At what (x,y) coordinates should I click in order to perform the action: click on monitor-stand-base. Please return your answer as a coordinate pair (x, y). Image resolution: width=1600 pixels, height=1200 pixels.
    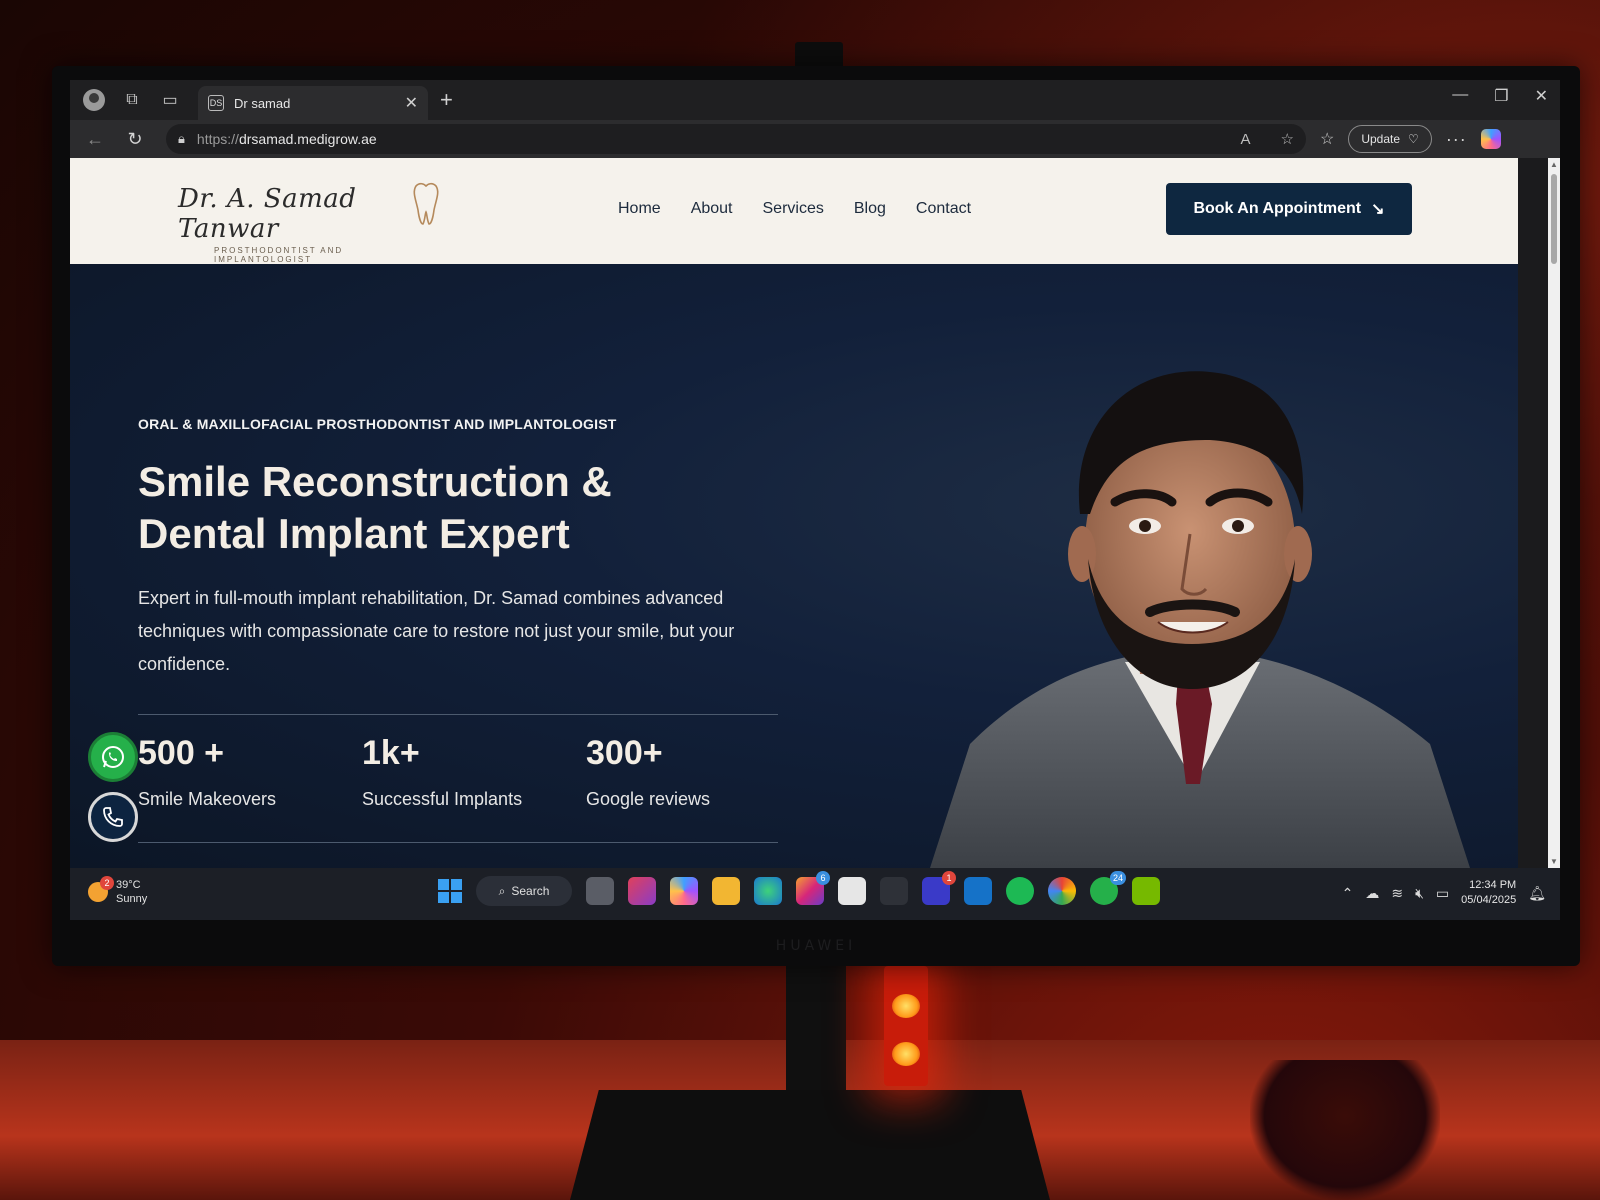
    Looking at the image, I should click on (810, 1145).